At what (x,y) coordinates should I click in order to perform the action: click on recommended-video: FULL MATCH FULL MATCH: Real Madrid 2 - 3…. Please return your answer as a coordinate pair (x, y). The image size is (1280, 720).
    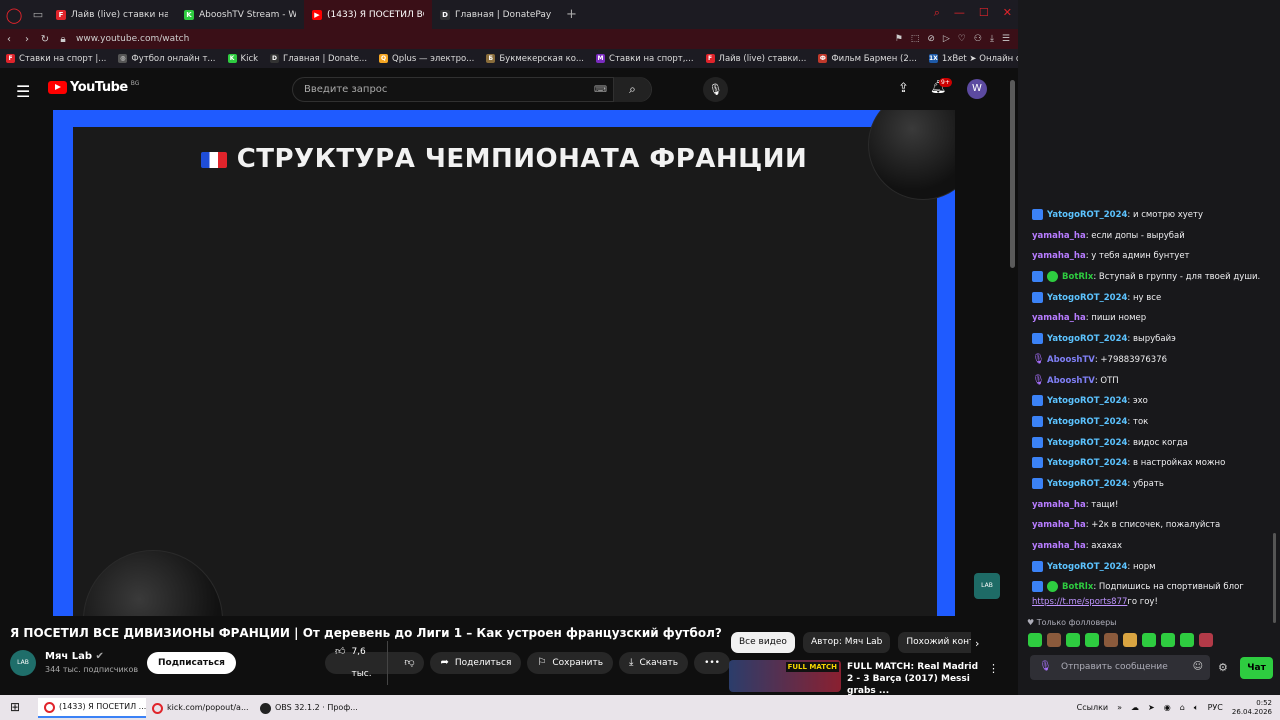
    Looking at the image, I should click on (870, 677).